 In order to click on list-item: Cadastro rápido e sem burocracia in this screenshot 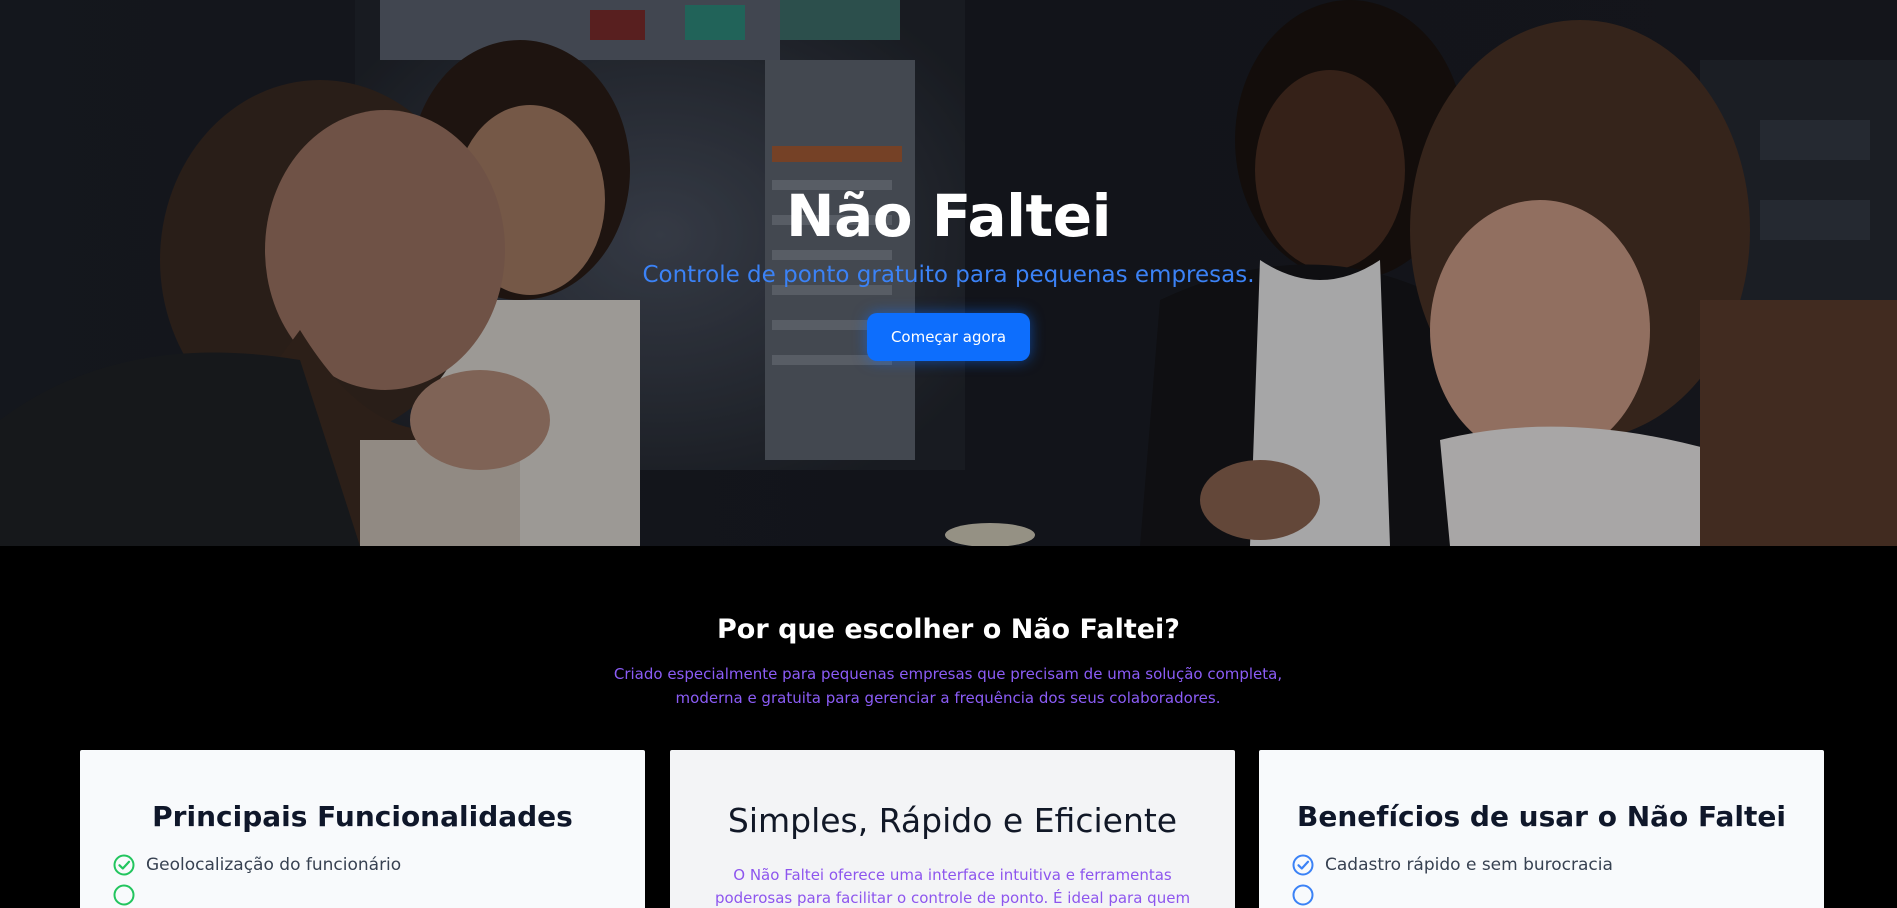, I will do `click(1541, 865)`.